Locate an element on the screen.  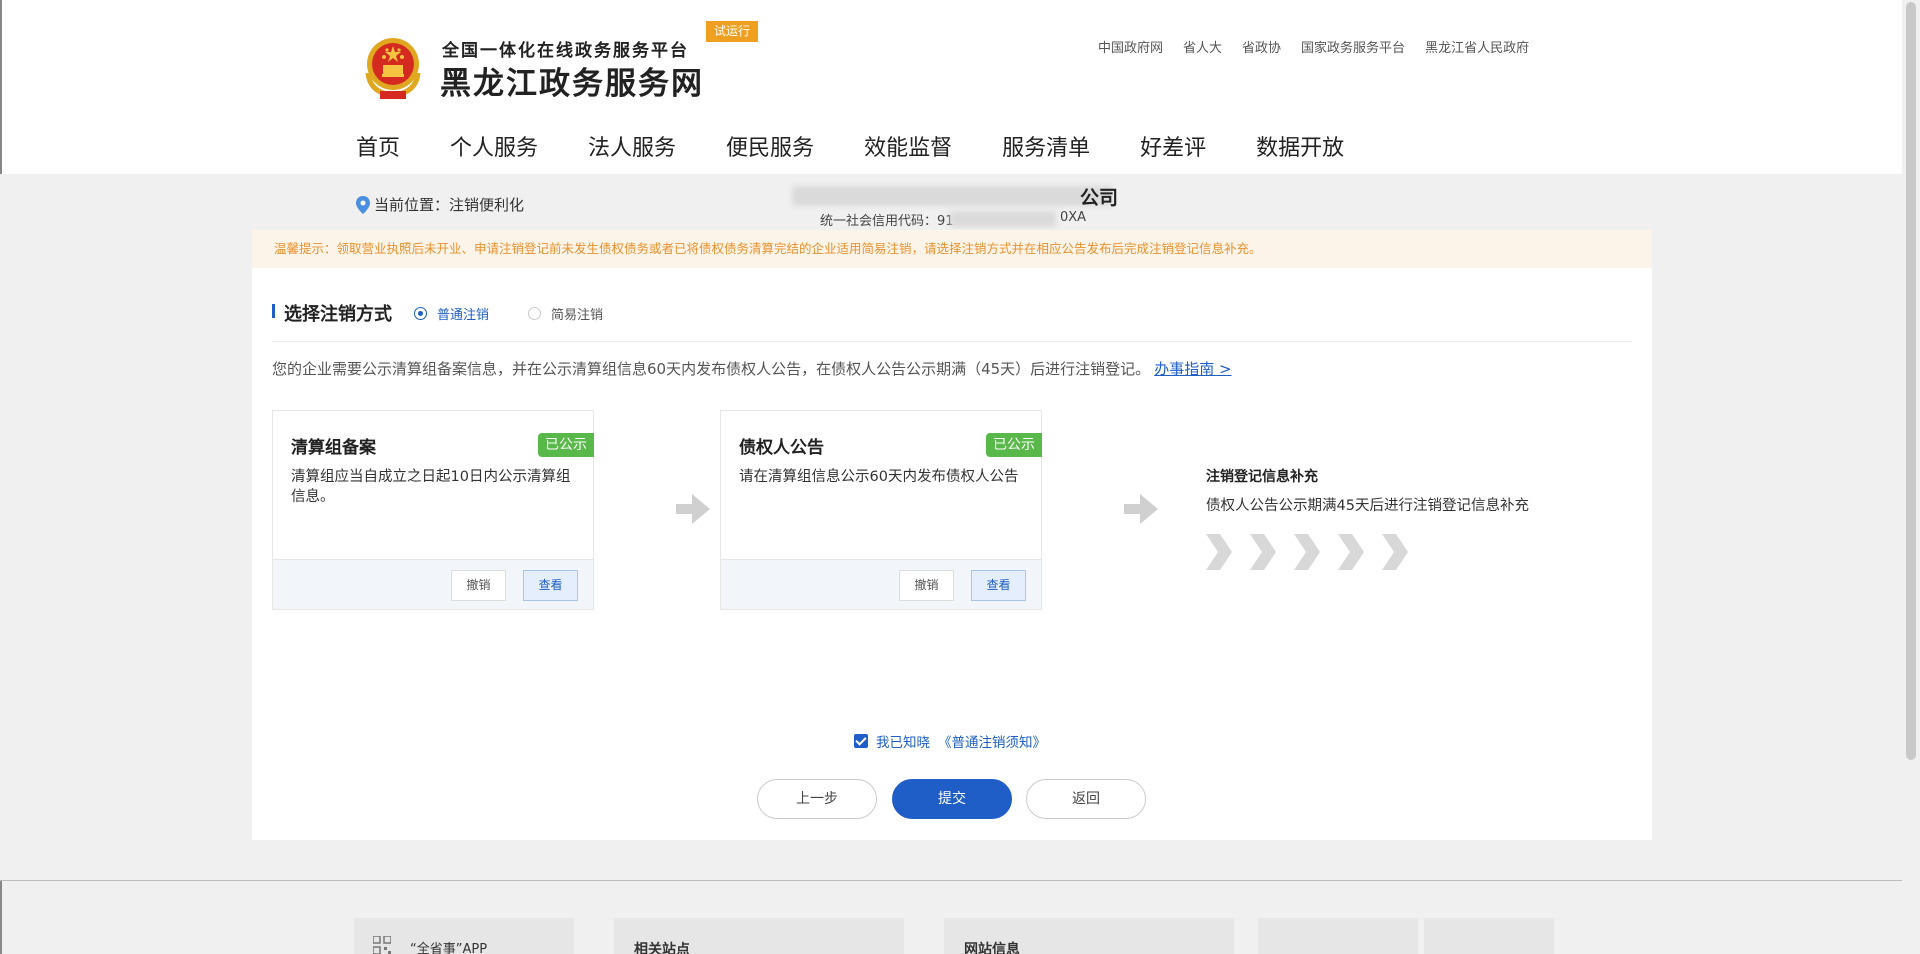
nav-home: 首页 is located at coordinates (378, 146).